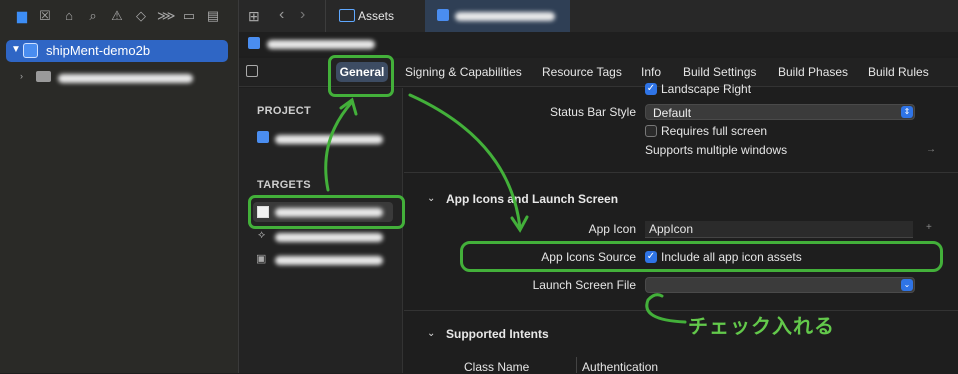 This screenshot has width=958, height=374. I want to click on arrow-down-to-section, so click(465, 161).